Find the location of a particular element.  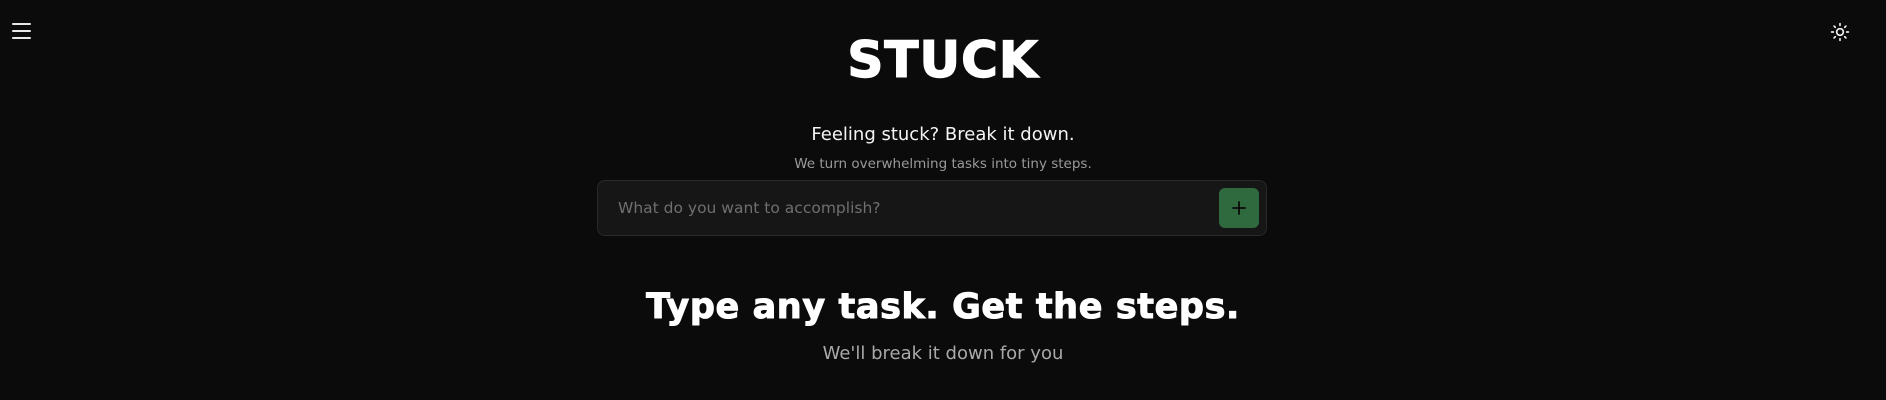

plus-icon is located at coordinates (1239, 208).